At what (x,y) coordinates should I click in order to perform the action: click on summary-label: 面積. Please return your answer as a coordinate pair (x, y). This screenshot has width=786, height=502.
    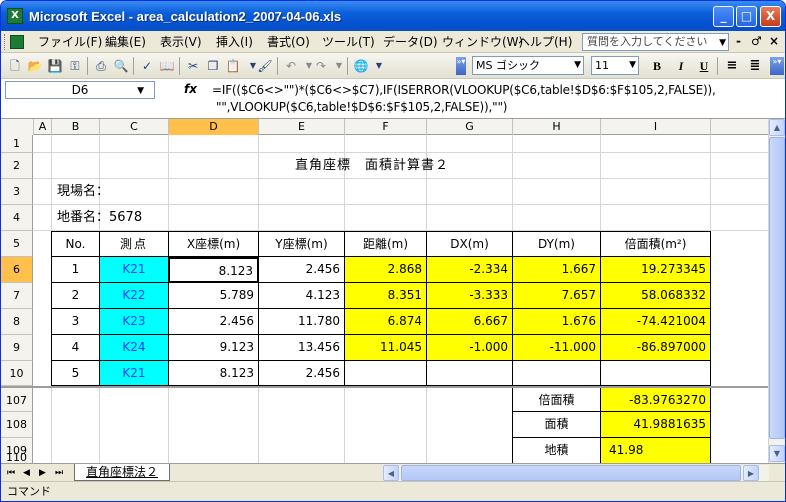
    Looking at the image, I should click on (556, 425).